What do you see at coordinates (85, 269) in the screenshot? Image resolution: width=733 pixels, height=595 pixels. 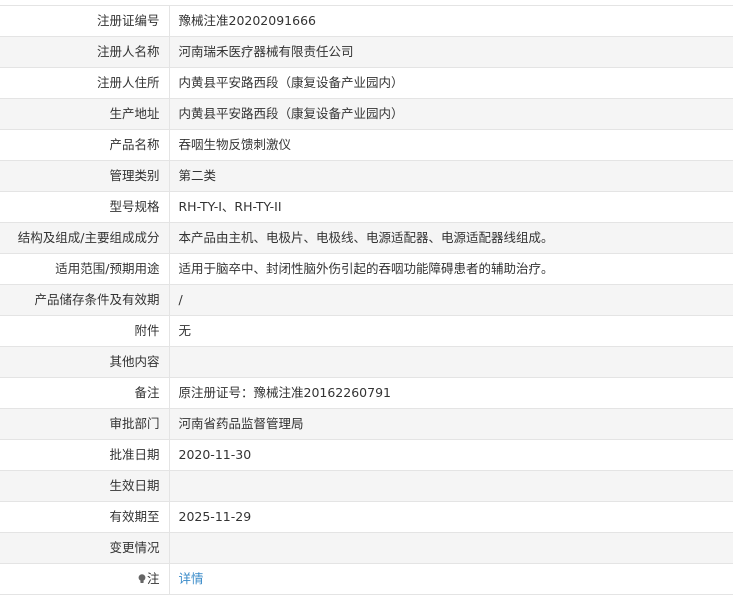 I see `field-label: 适用范围/预期用途` at bounding box center [85, 269].